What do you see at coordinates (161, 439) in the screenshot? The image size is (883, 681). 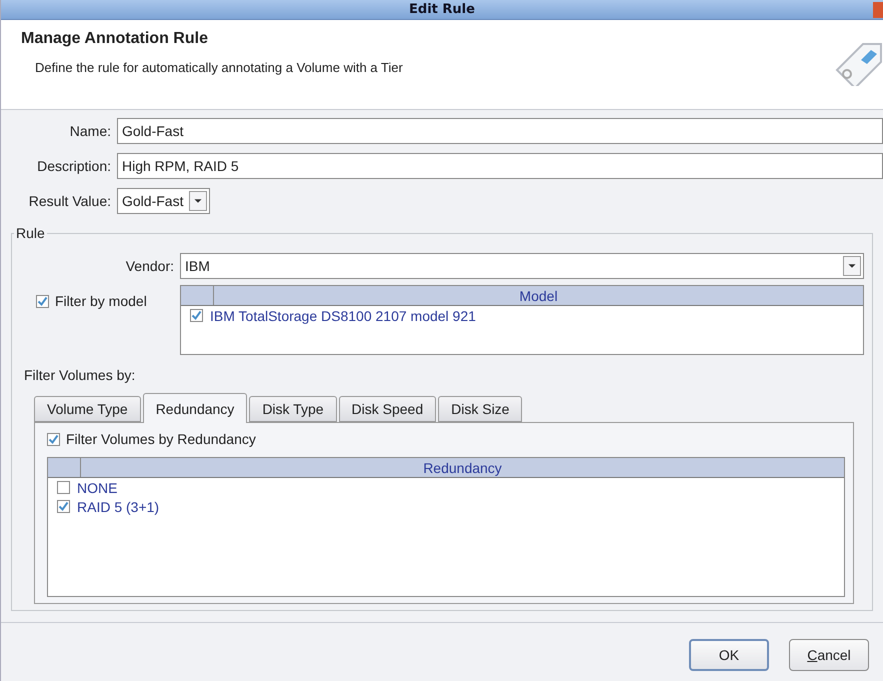 I see `checkbox-label: Filter Volumes by Redundancy` at bounding box center [161, 439].